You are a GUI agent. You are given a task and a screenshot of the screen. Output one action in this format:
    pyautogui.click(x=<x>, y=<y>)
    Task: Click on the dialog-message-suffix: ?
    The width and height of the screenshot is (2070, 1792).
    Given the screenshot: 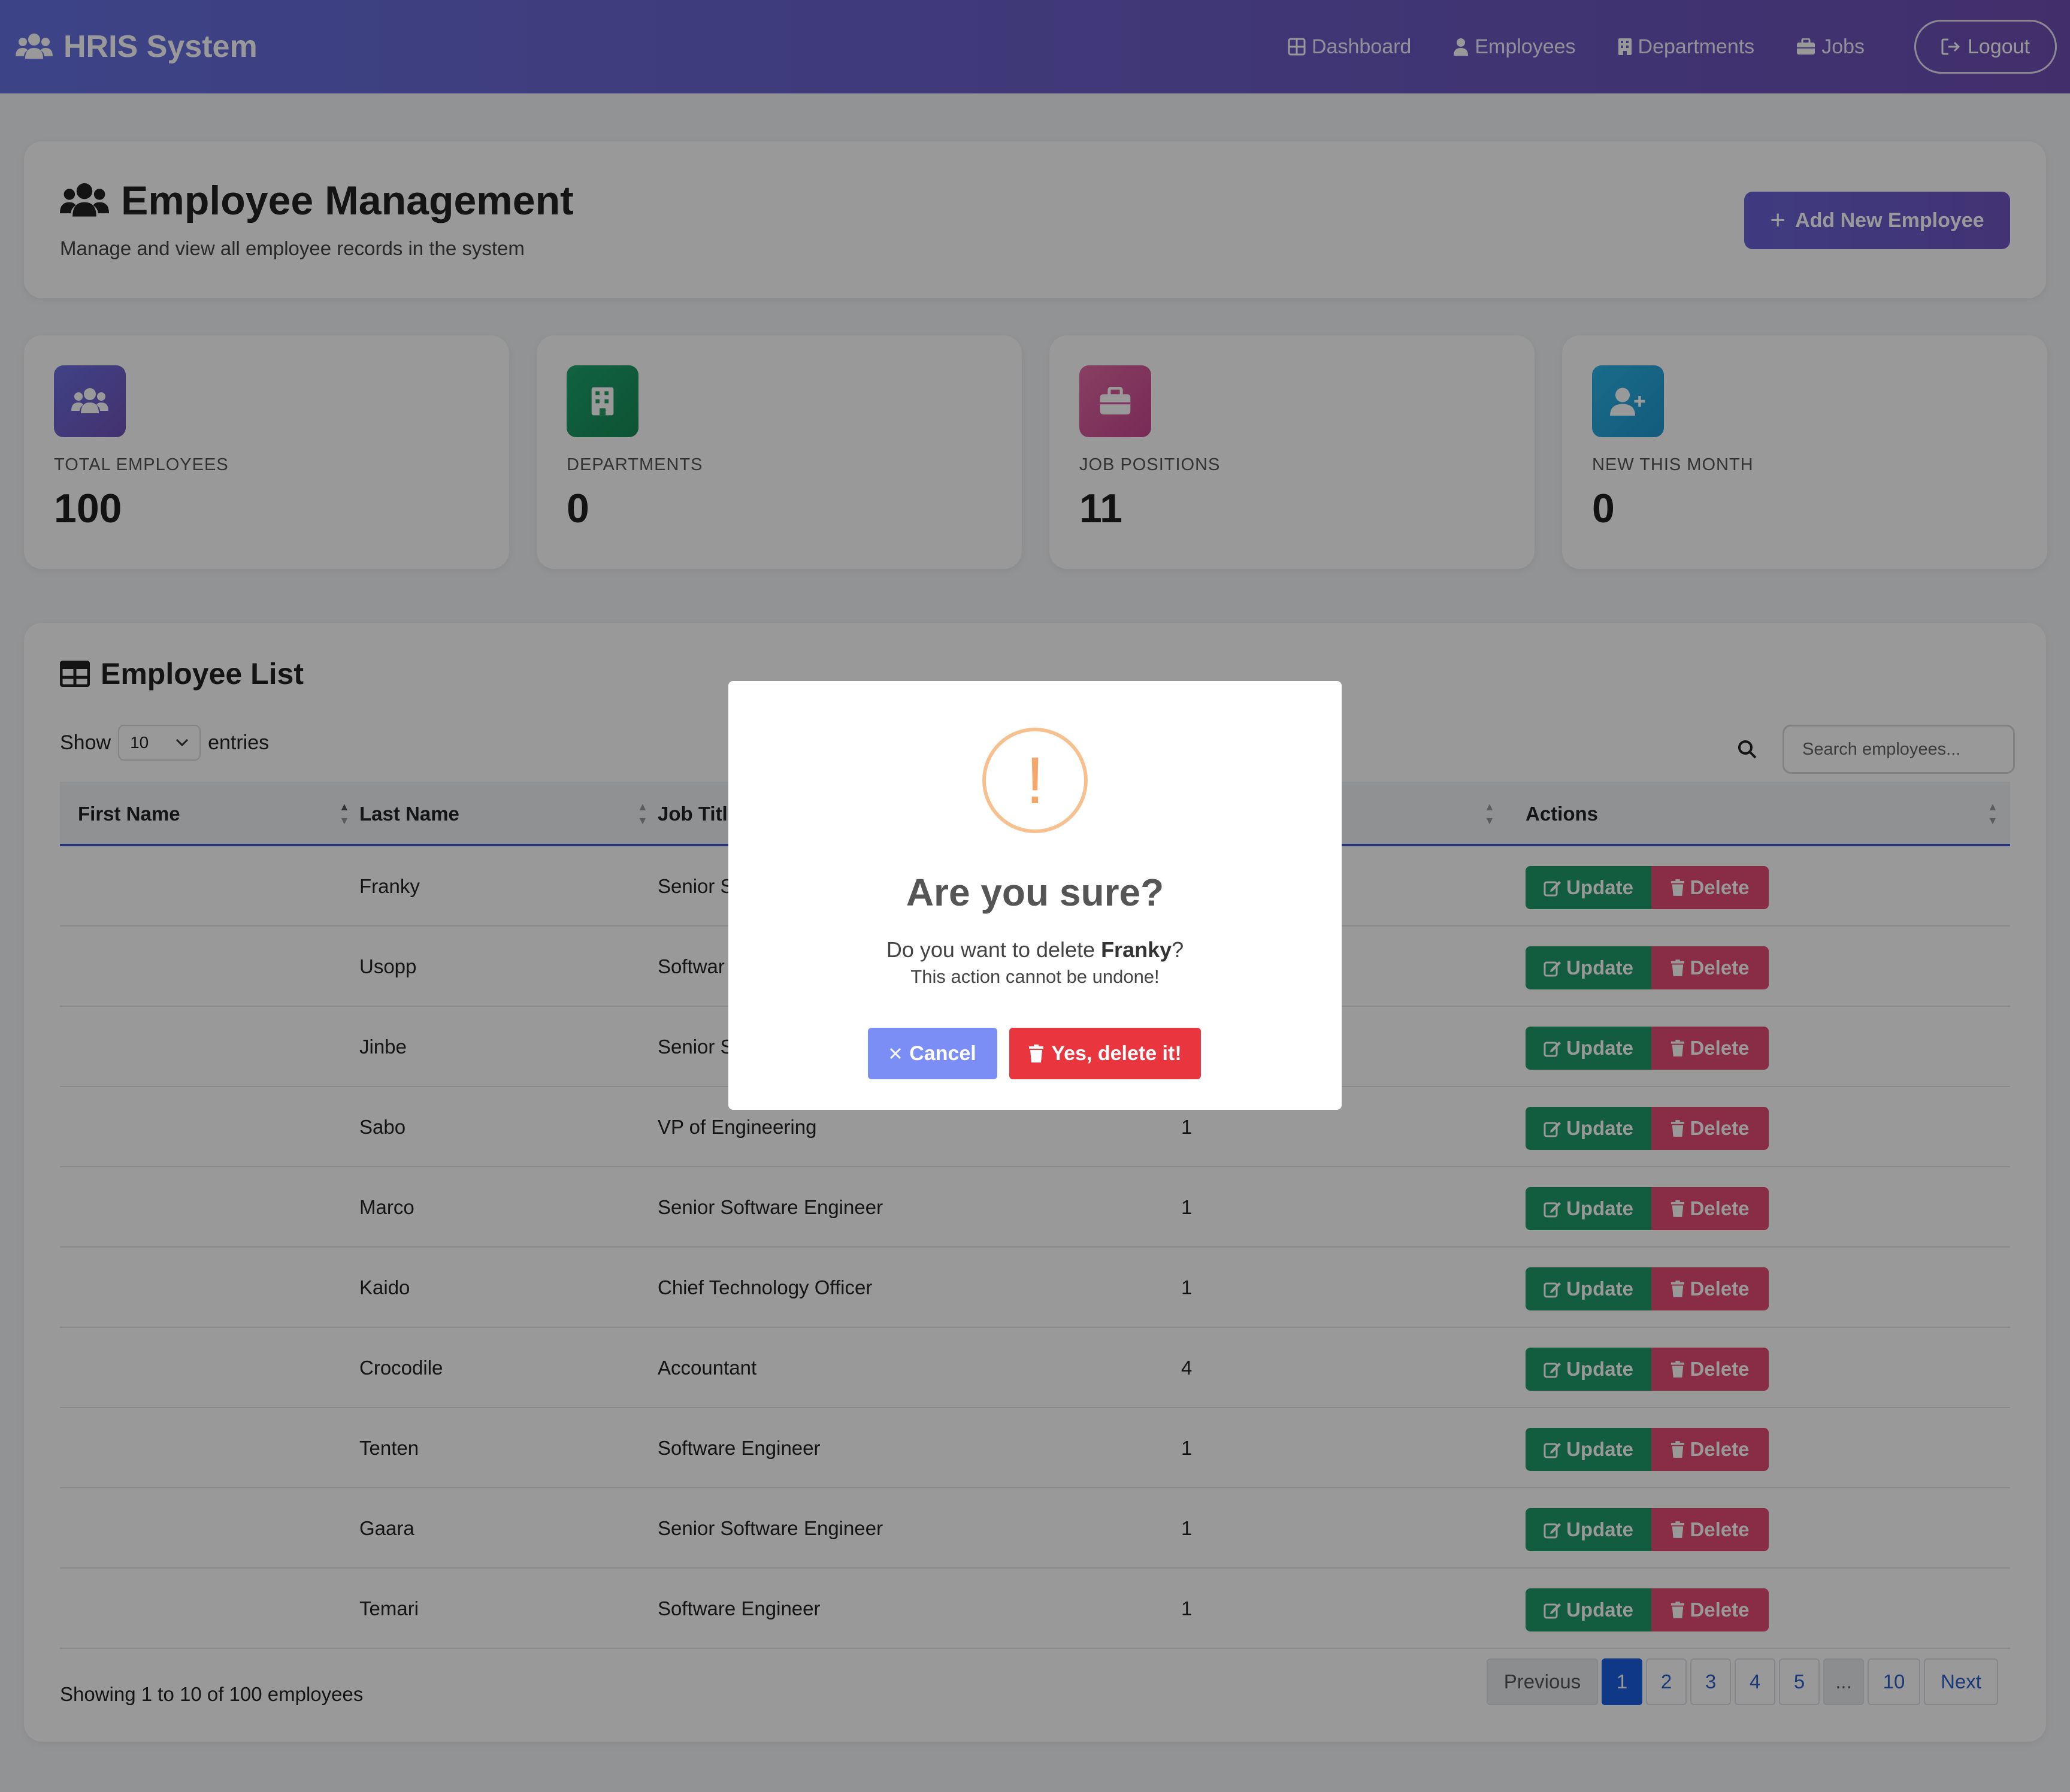 What is the action you would take?
    pyautogui.click(x=1178, y=949)
    